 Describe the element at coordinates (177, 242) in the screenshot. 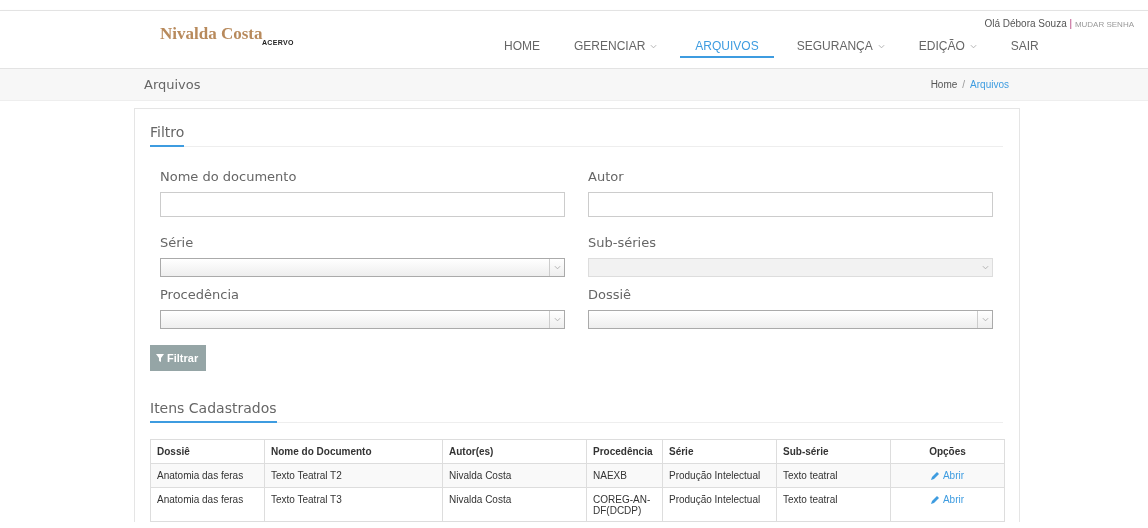

I see `field-label: Série` at that location.